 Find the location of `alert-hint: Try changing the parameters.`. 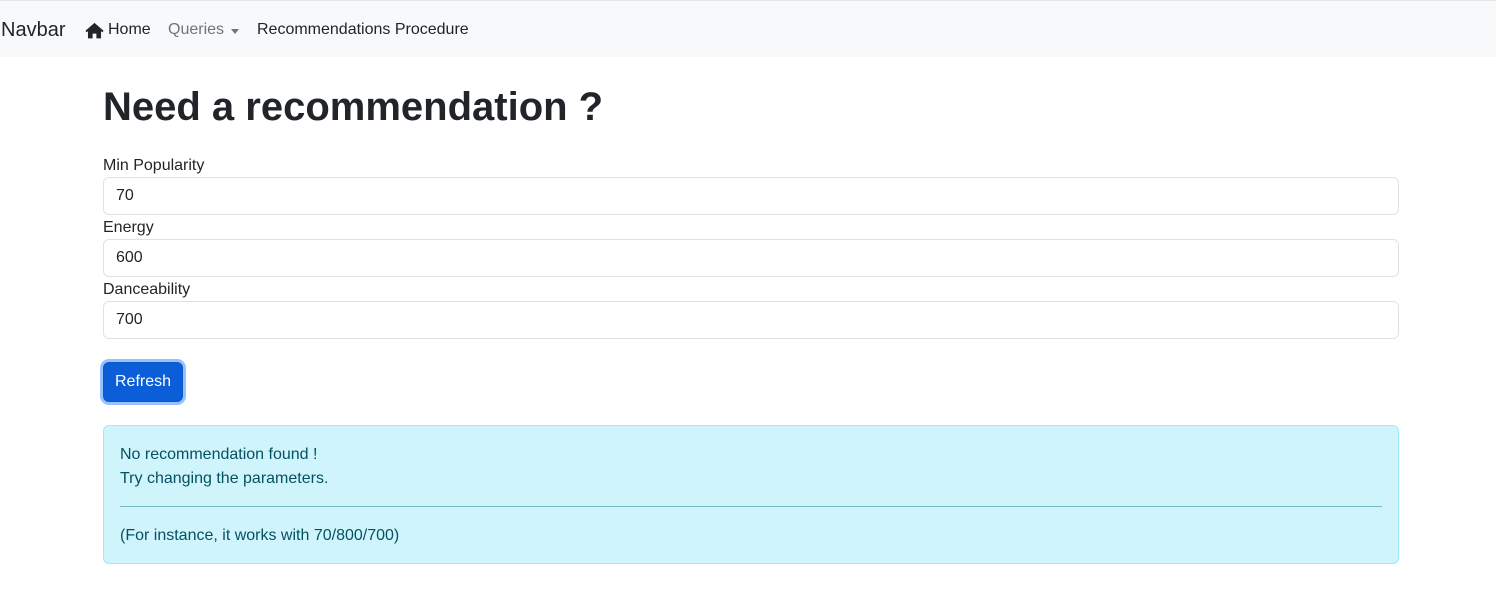

alert-hint: Try changing the parameters. is located at coordinates (224, 478).